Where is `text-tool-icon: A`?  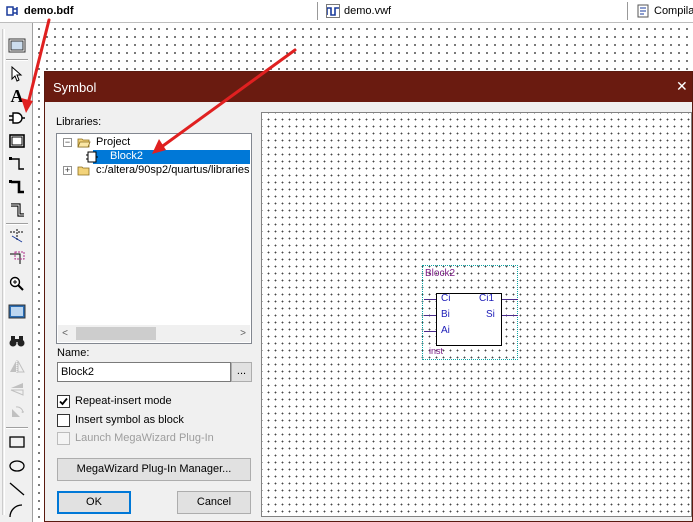
text-tool-icon: A is located at coordinates (17, 95).